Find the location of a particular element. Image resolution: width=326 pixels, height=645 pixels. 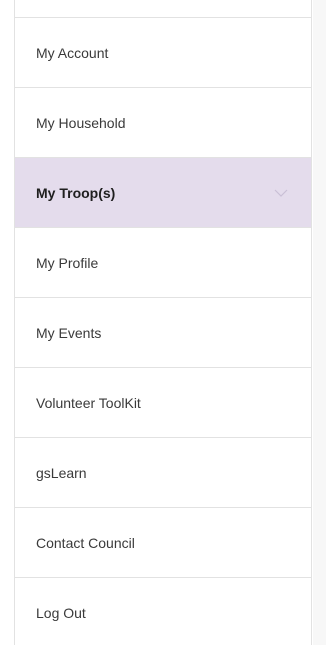

menu-item-label: Contact Council is located at coordinates (85, 542).